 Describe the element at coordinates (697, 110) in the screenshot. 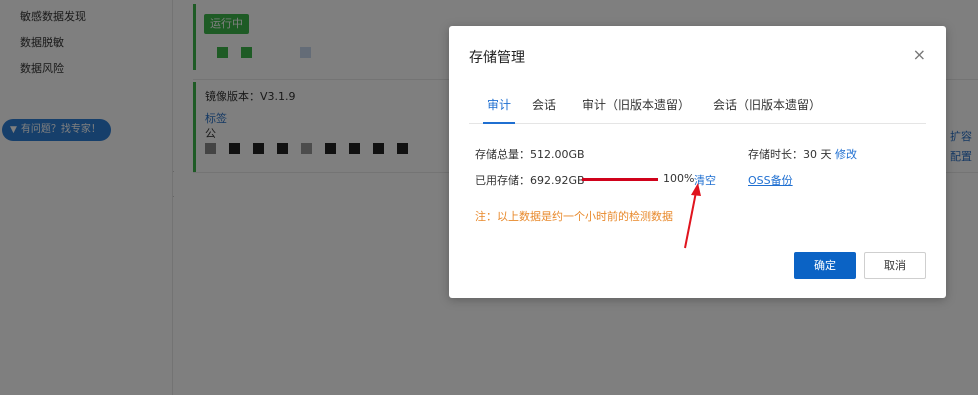

I see `storage-tabs: 审计 会话 审计（旧版本遗留） 会话（旧版本遗留）` at that location.